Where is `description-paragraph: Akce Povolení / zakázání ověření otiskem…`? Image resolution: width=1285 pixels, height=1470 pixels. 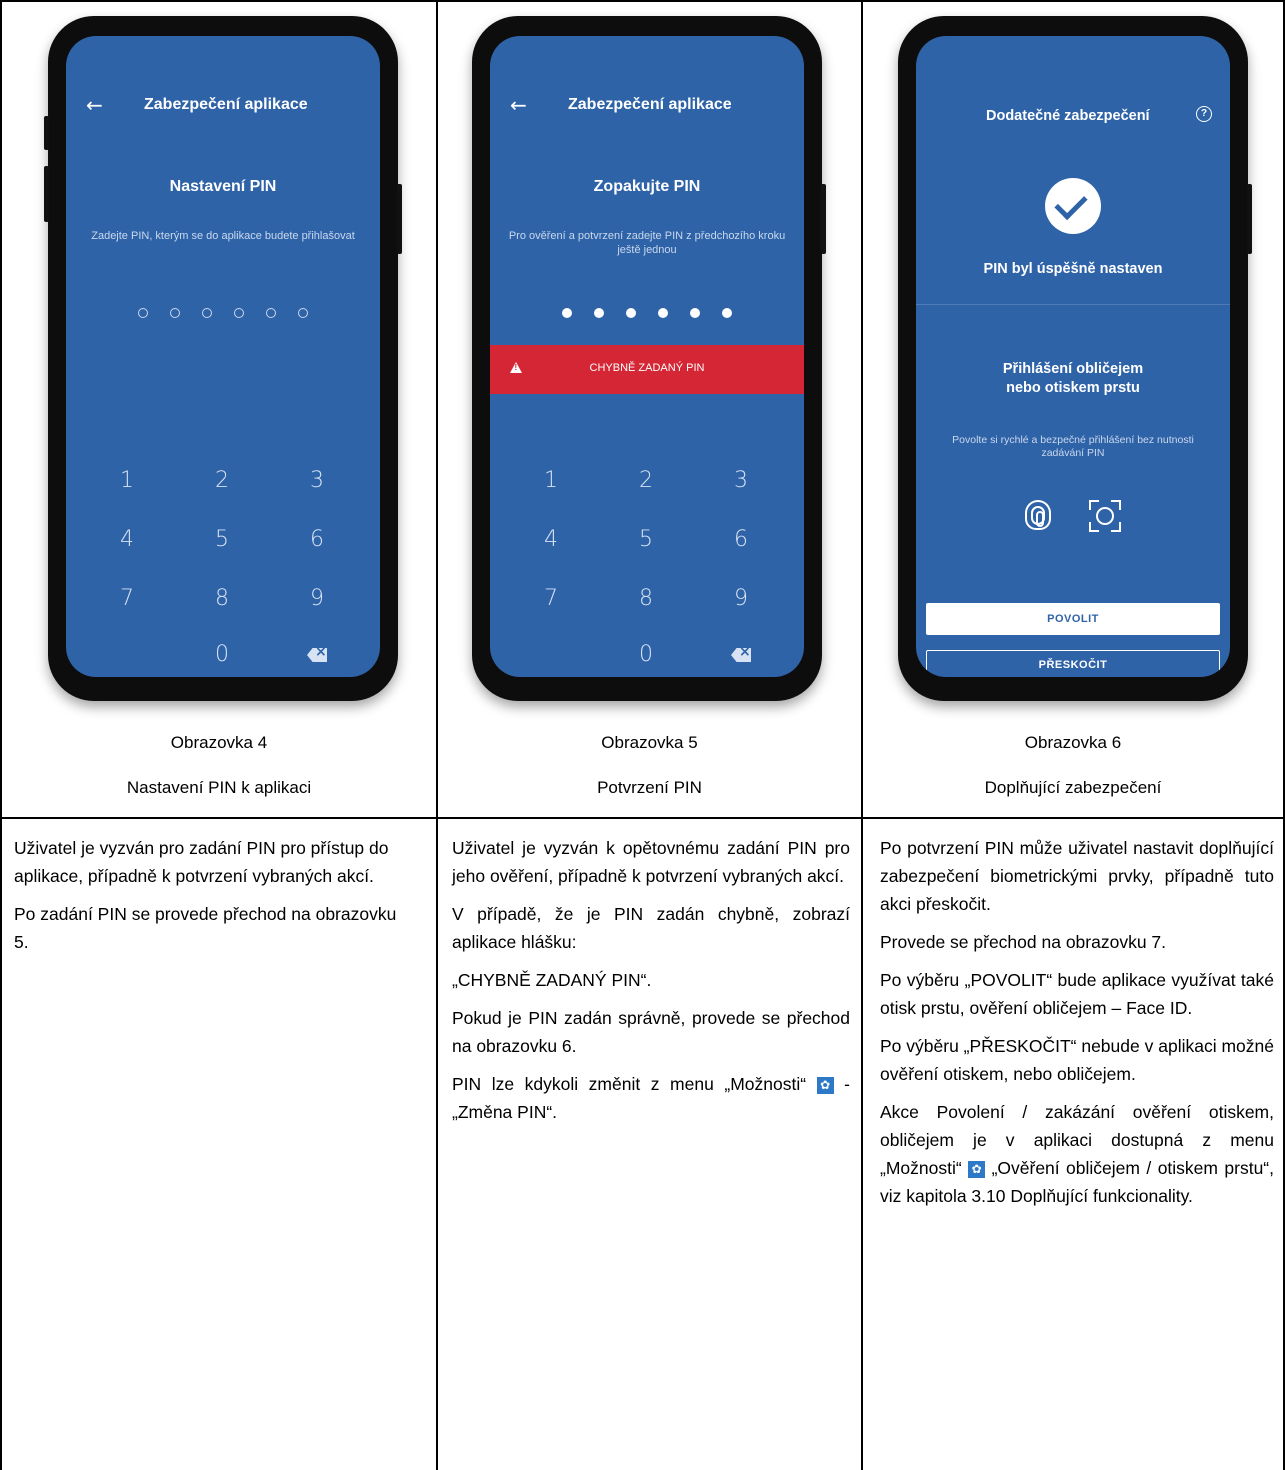
description-paragraph: Akce Povolení / zakázání ověření otiskem… is located at coordinates (1077, 1154).